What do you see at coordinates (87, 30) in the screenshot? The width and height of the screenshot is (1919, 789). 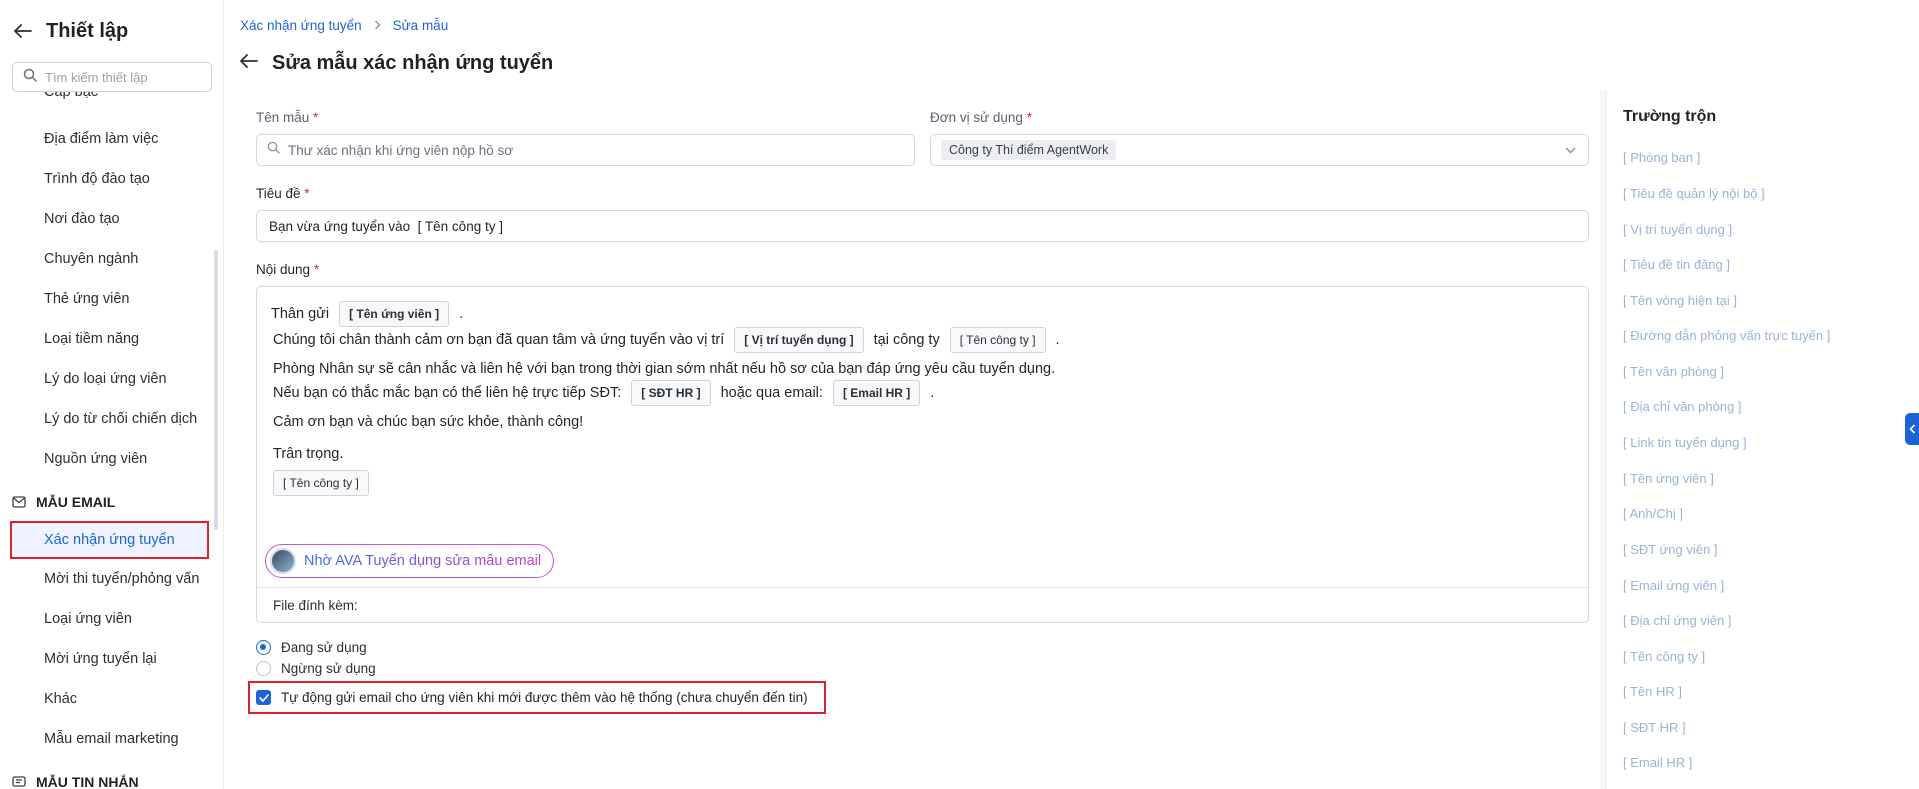 I see `sidebar-title: Thiết lập` at bounding box center [87, 30].